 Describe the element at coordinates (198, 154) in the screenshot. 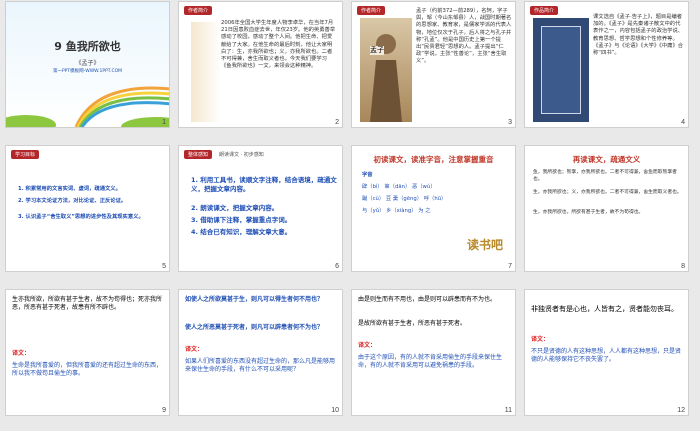

I see `section-tag: 整体感知` at that location.